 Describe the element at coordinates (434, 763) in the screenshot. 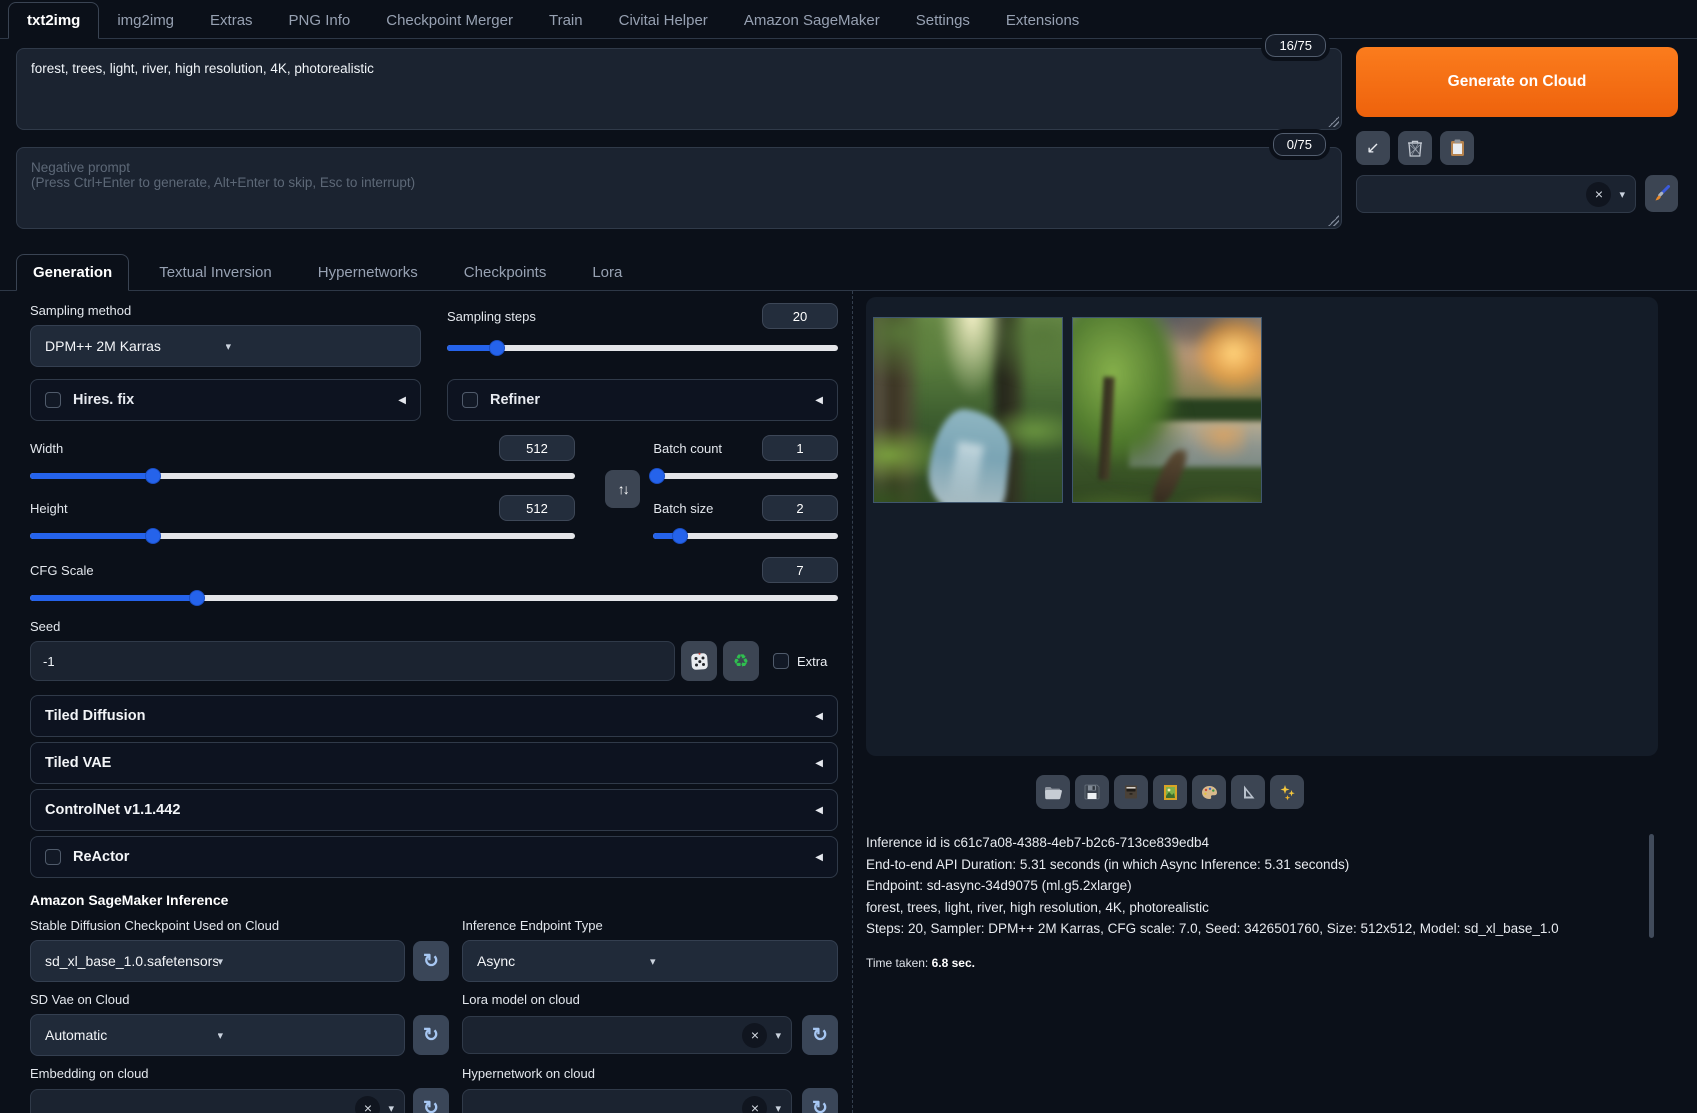

I see `tiled-vae-accordion: Tiled VAE ◀` at that location.